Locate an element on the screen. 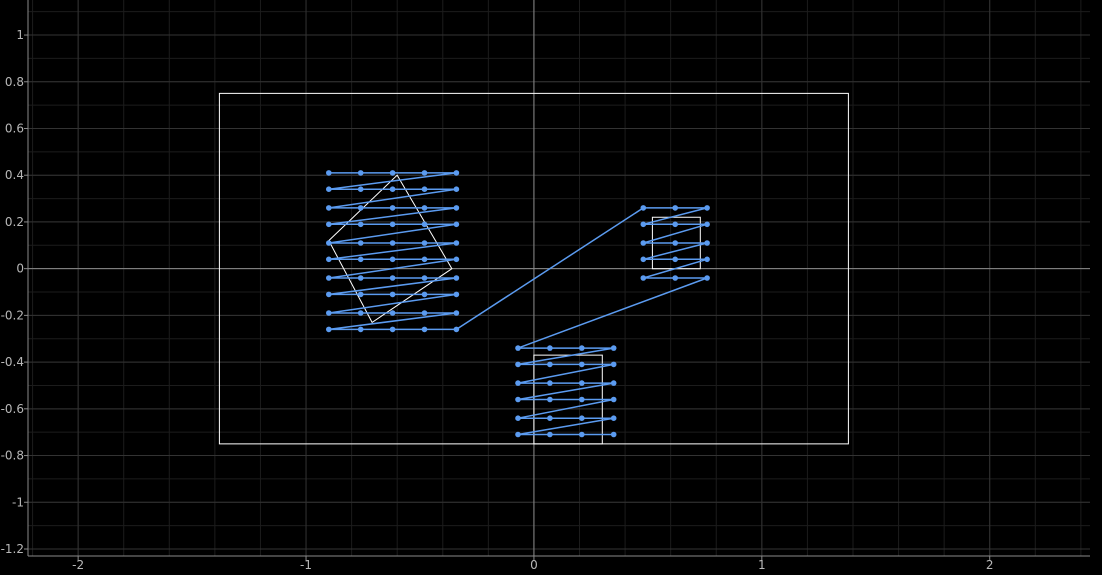 This screenshot has height=575, width=1102. x-tick-label: -1 is located at coordinates (306, 565).